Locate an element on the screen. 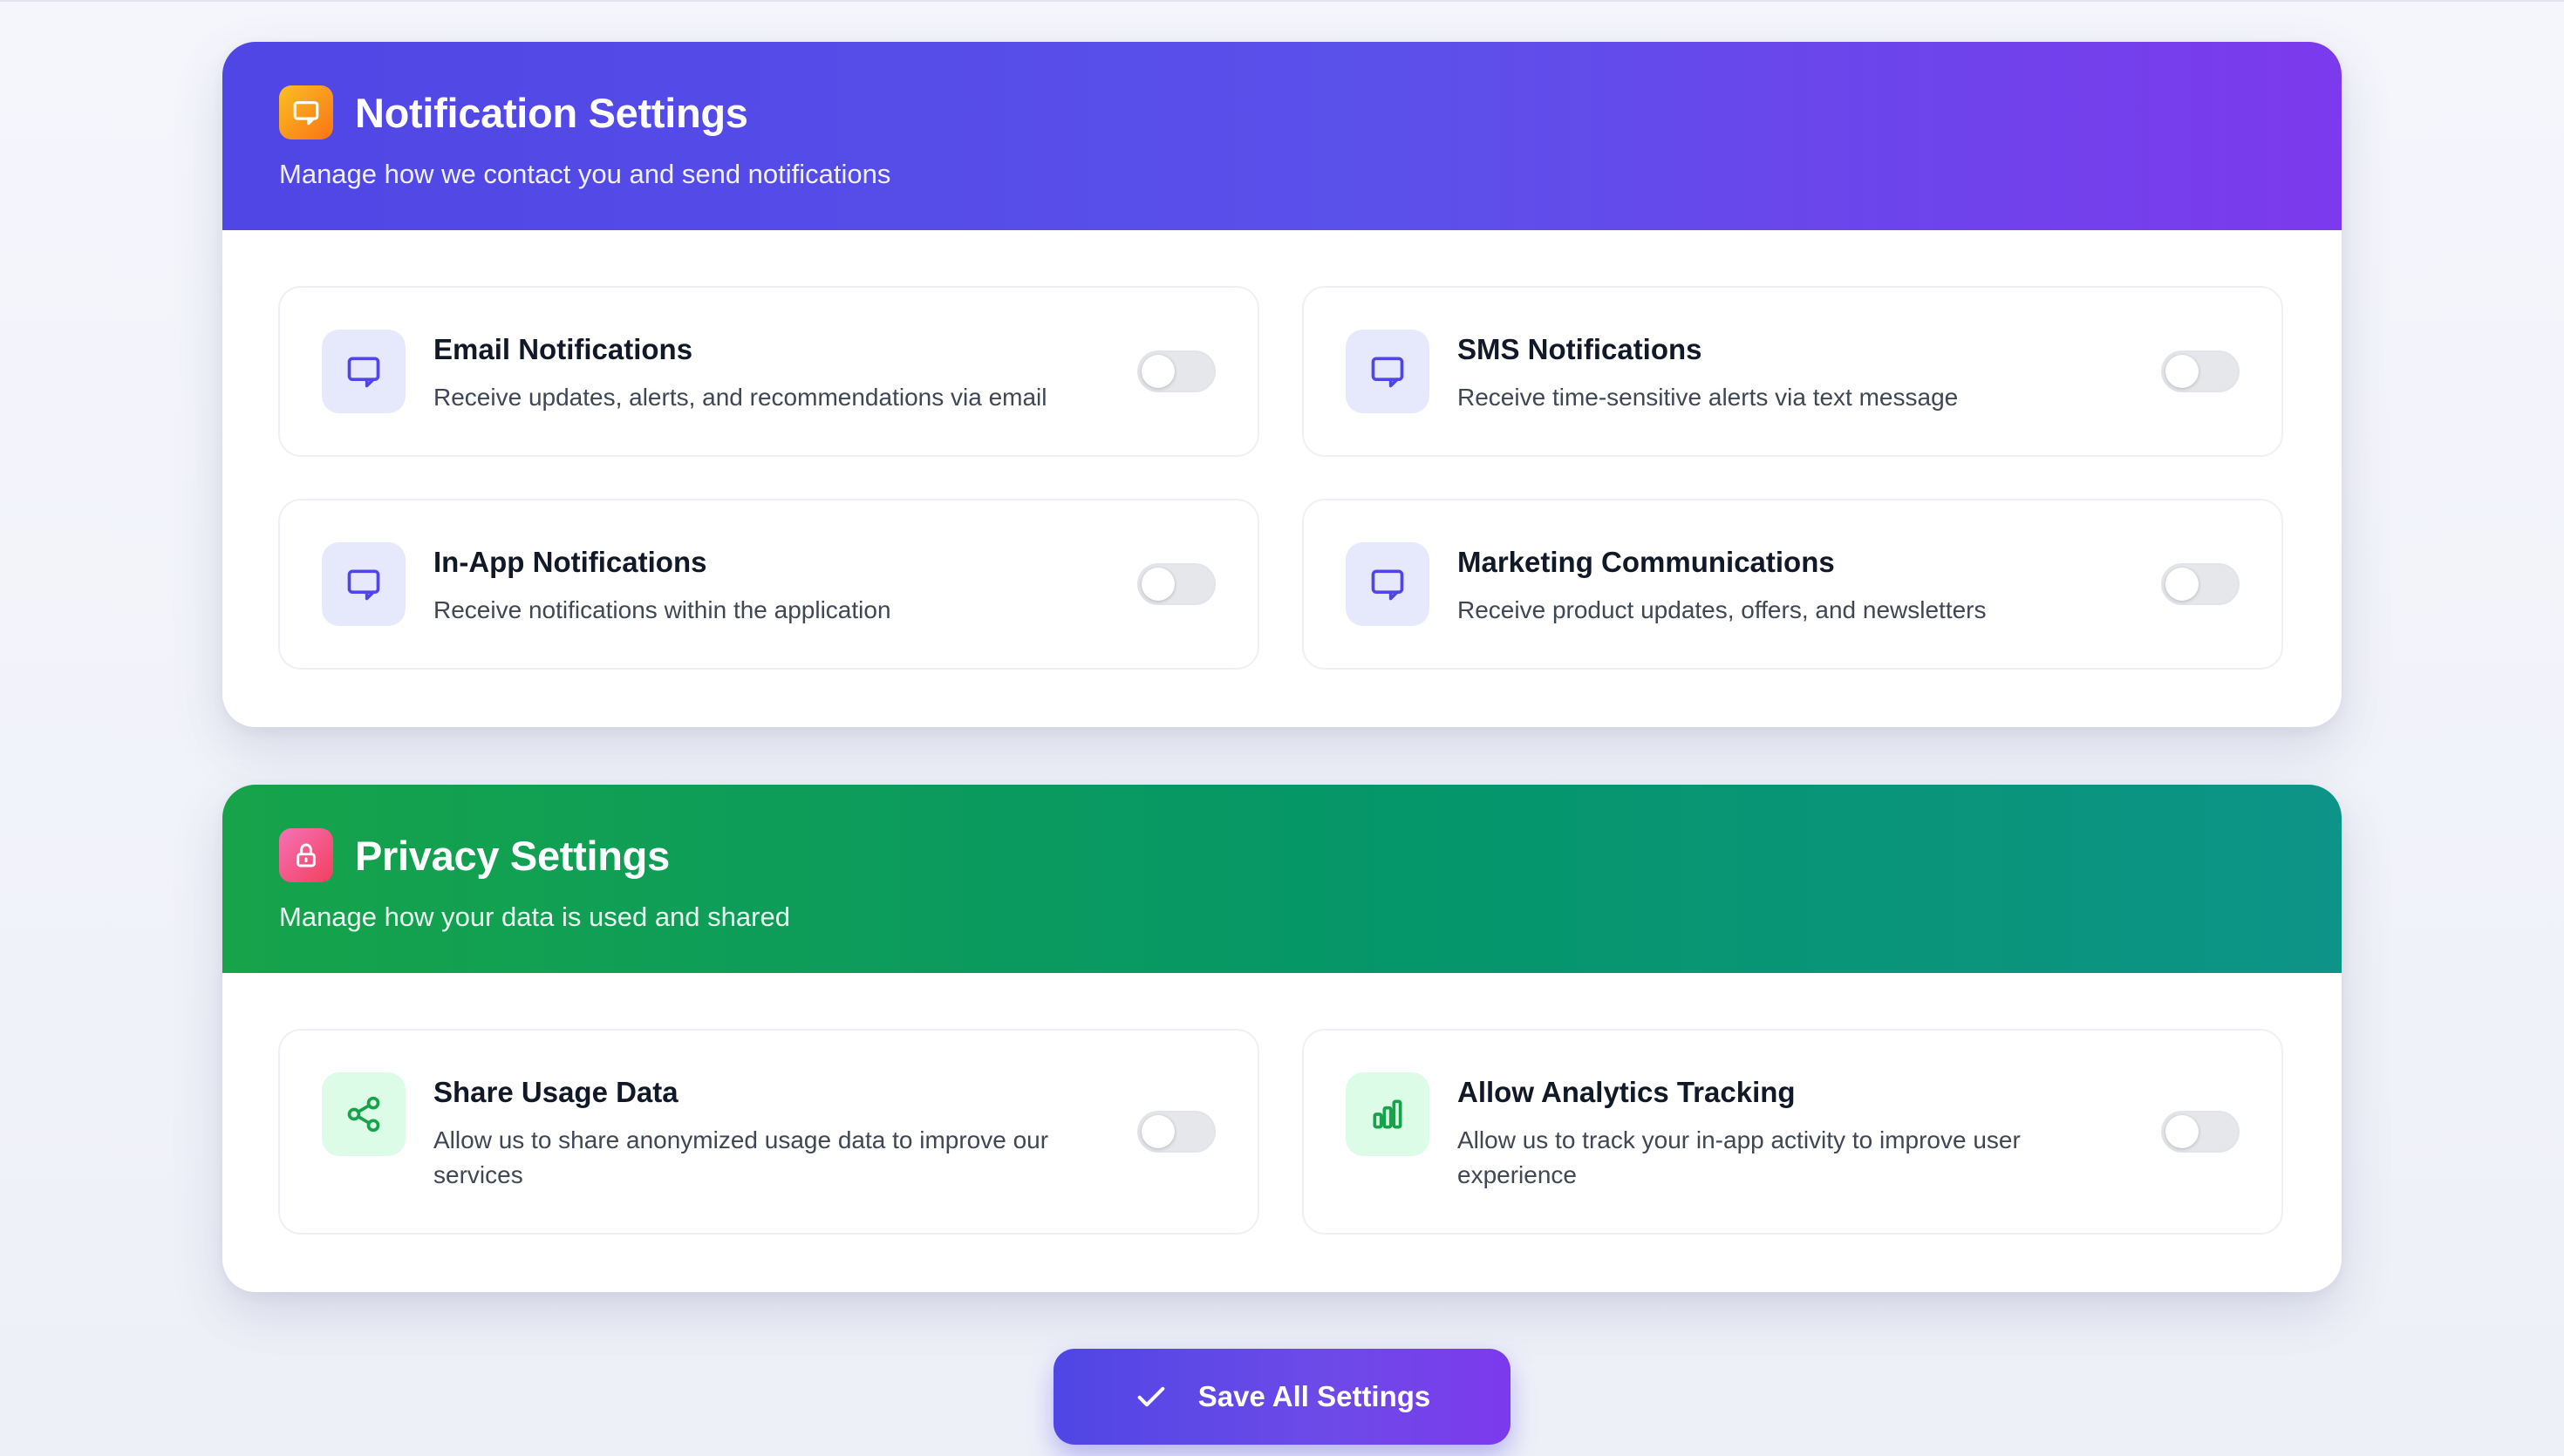 The image size is (2564, 1456). setting-title: Email Notifications is located at coordinates (563, 349).